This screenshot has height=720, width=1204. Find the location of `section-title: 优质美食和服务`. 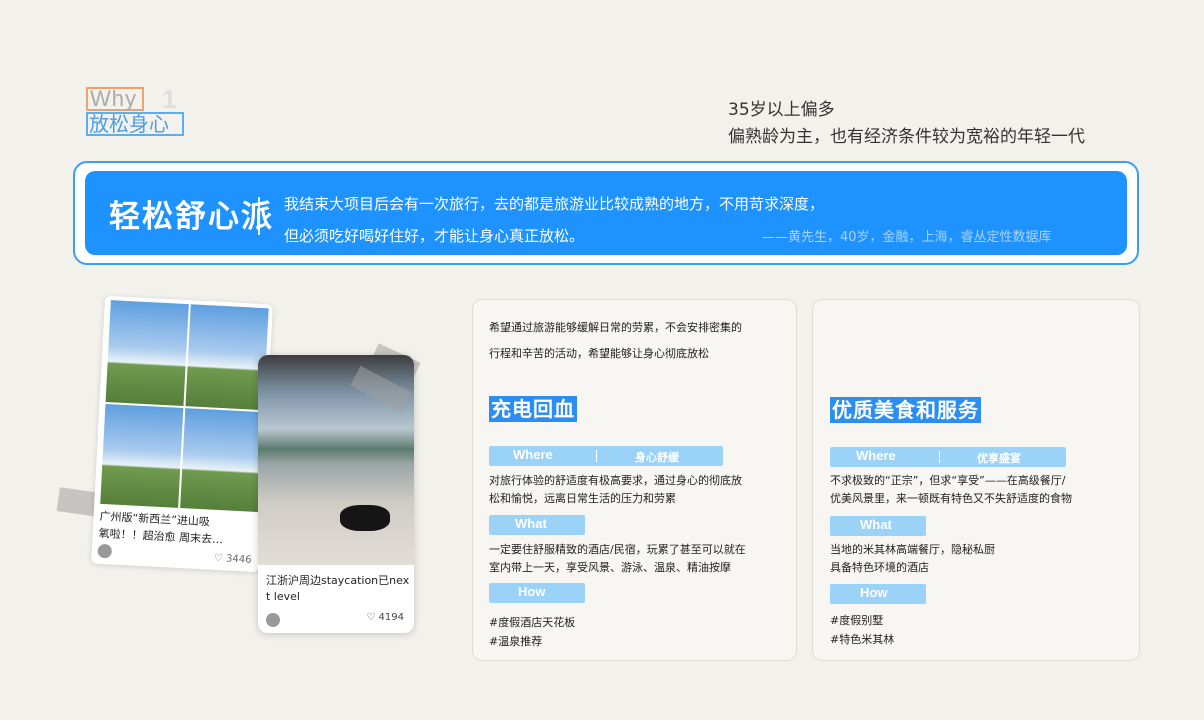

section-title: 优质美食和服务 is located at coordinates (905, 410).